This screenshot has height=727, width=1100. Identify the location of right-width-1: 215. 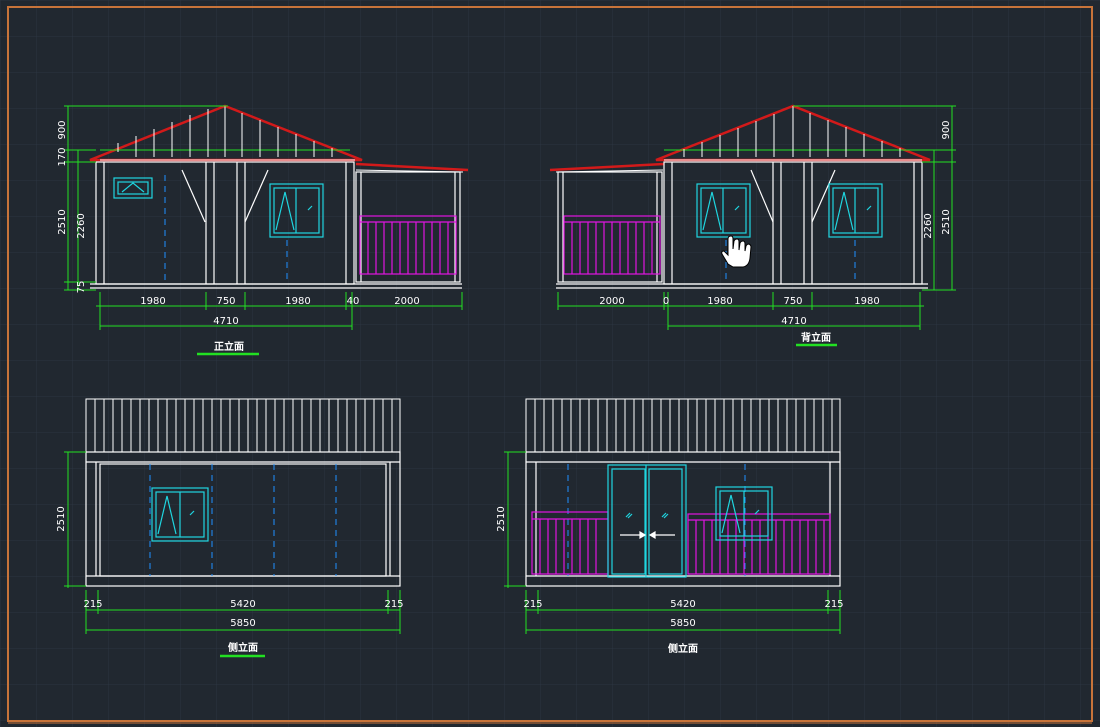
(532, 604).